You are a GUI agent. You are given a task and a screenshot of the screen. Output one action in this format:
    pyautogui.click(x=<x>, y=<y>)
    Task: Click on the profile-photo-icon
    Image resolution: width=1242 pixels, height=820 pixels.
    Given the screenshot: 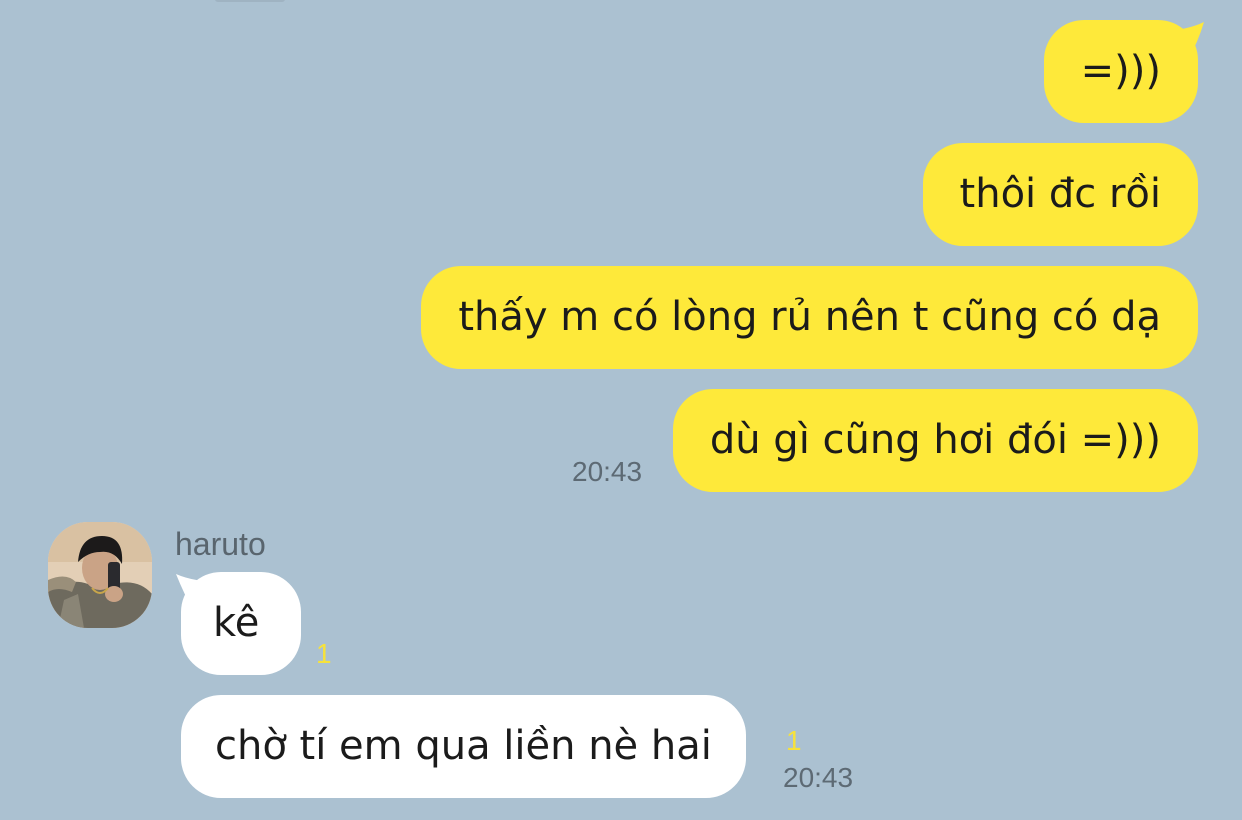 What is the action you would take?
    pyautogui.click(x=100, y=575)
    